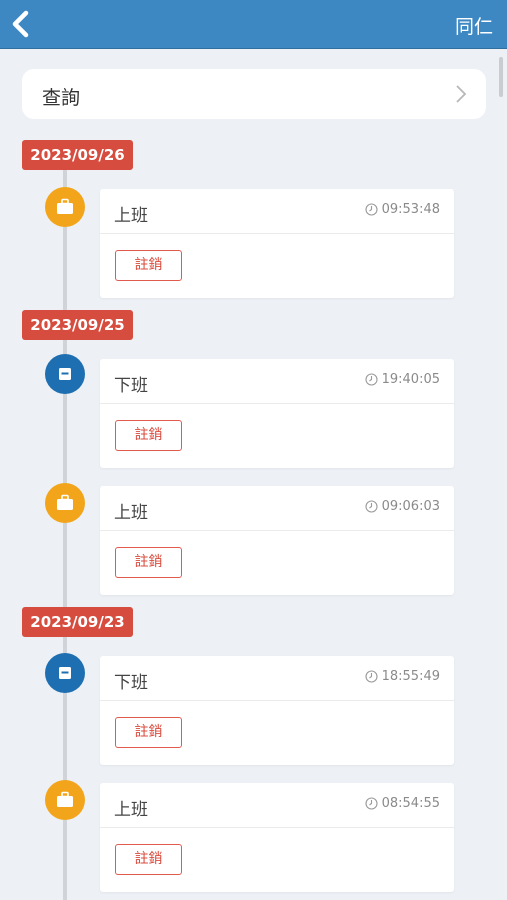  I want to click on date-badge: 2023/09/25, so click(77, 325).